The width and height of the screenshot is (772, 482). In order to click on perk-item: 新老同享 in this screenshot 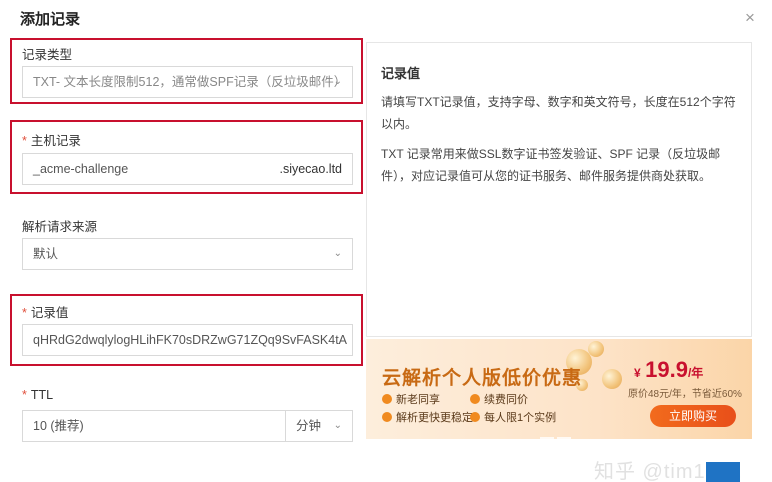, I will do `click(411, 399)`.